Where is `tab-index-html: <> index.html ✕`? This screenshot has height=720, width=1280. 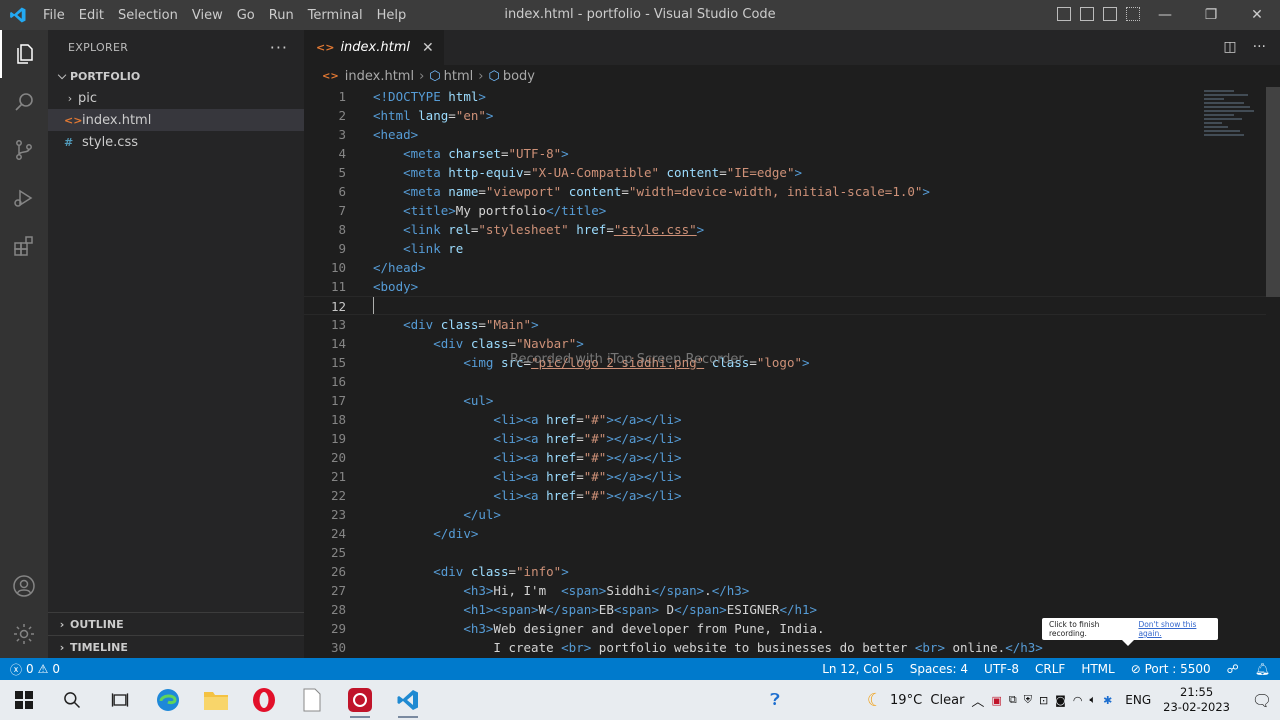 tab-index-html: <> index.html ✕ is located at coordinates (374, 47).